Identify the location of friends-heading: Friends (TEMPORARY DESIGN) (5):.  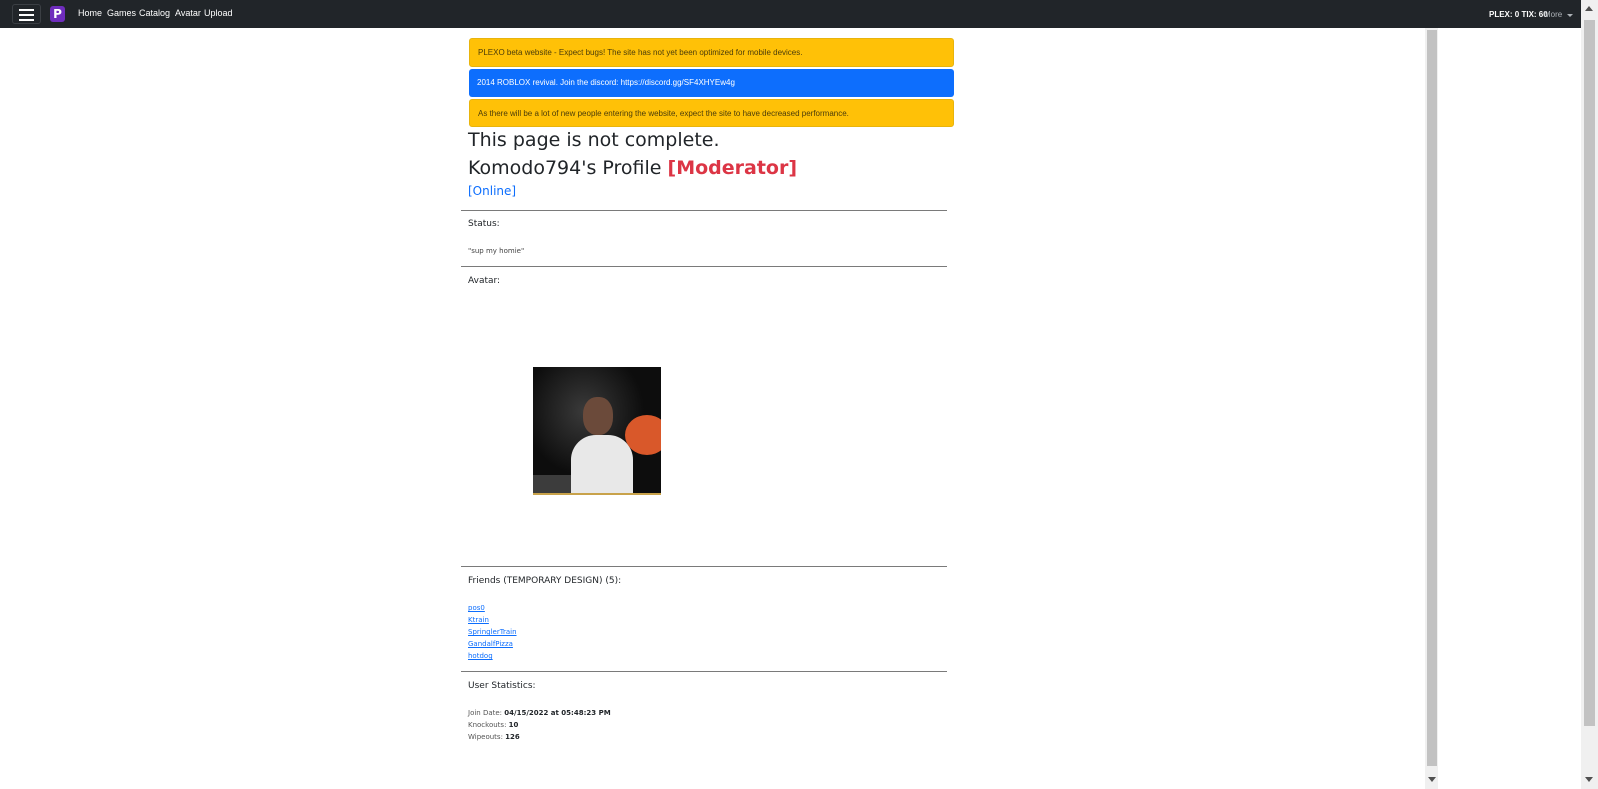
(545, 581).